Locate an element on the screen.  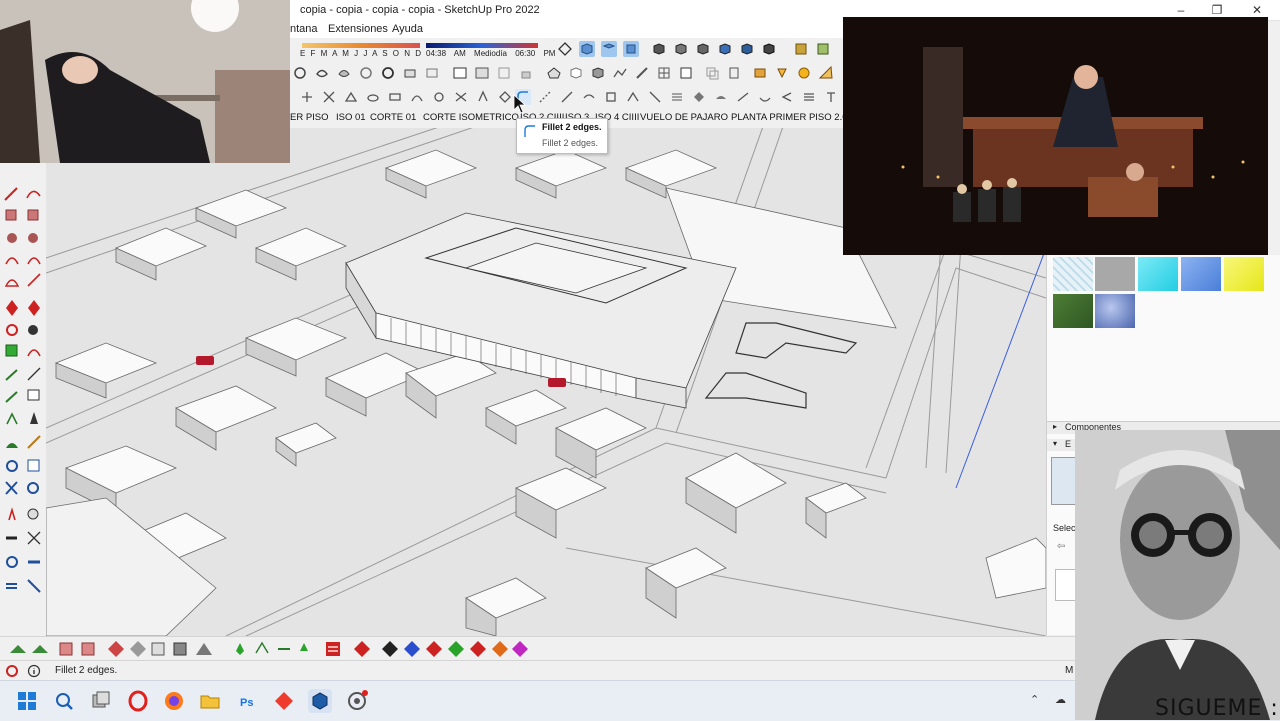
opera-icon is located at coordinates (138, 701).